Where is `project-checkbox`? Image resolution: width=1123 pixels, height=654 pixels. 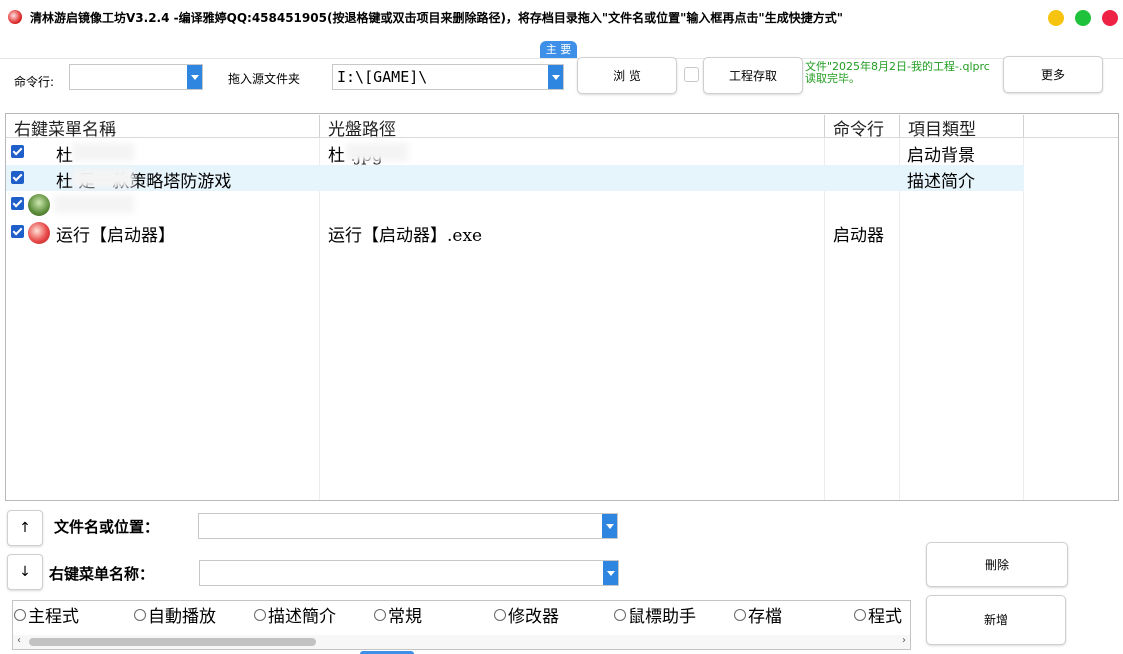
project-checkbox is located at coordinates (691, 74).